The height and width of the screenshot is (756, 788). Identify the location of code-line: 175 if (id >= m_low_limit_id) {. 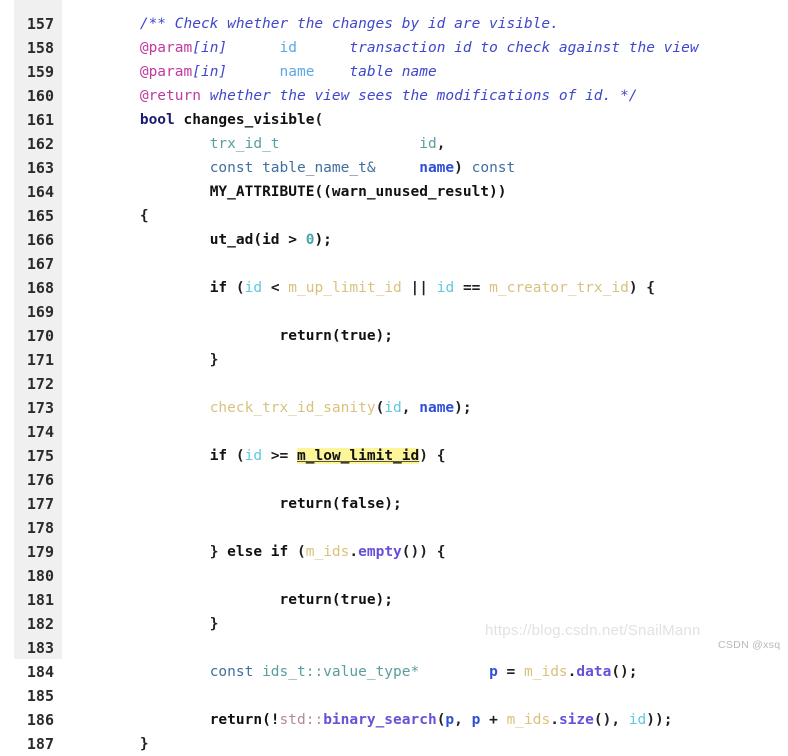
(394, 456).